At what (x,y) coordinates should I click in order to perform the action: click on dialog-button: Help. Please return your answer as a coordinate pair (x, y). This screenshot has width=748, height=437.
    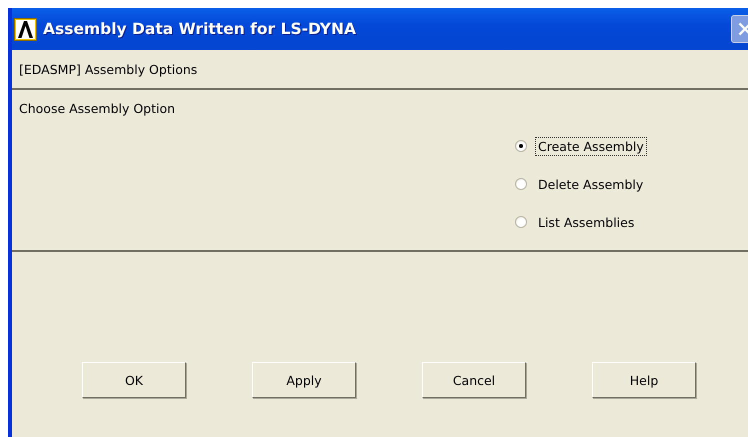
    Looking at the image, I should click on (644, 380).